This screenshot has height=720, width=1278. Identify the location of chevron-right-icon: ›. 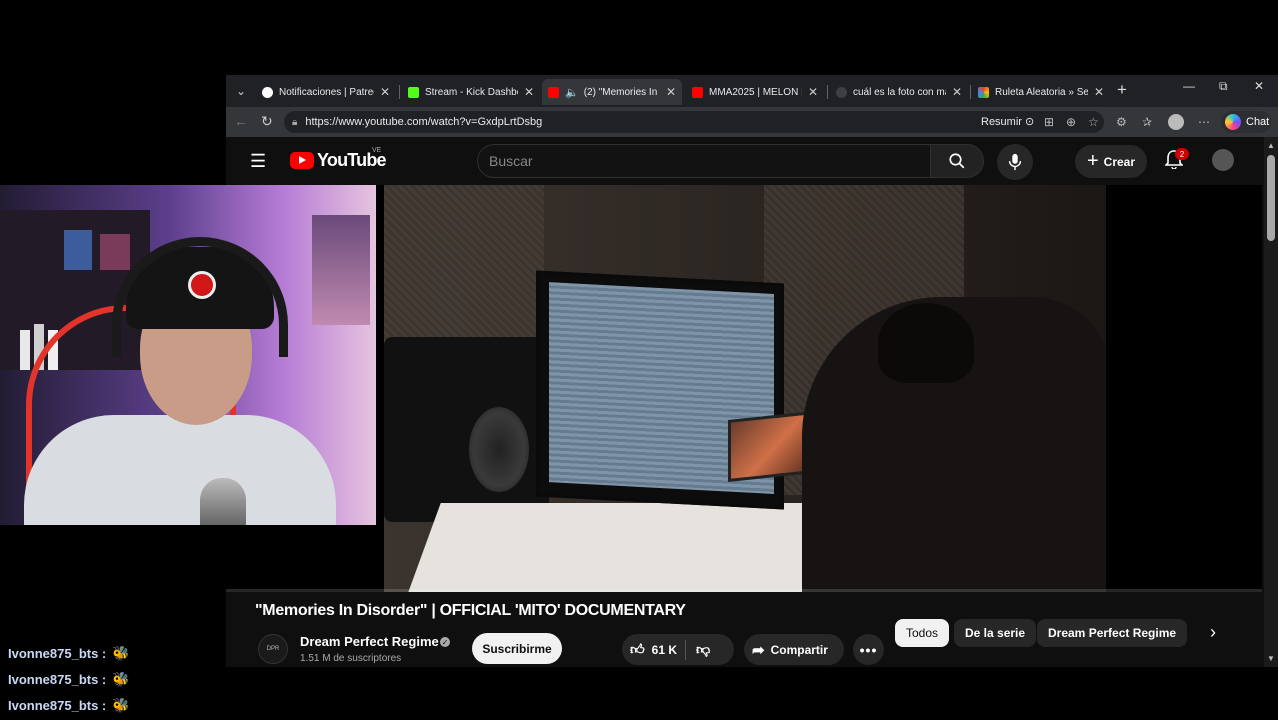
(1213, 632).